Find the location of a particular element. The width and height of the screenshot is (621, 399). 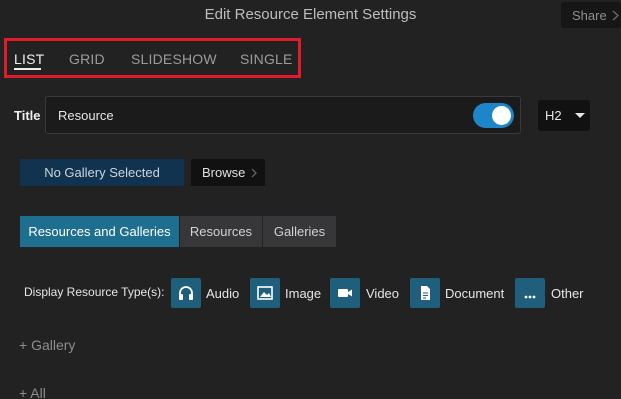

add-gallery-expander: + Gallery is located at coordinates (47, 345).